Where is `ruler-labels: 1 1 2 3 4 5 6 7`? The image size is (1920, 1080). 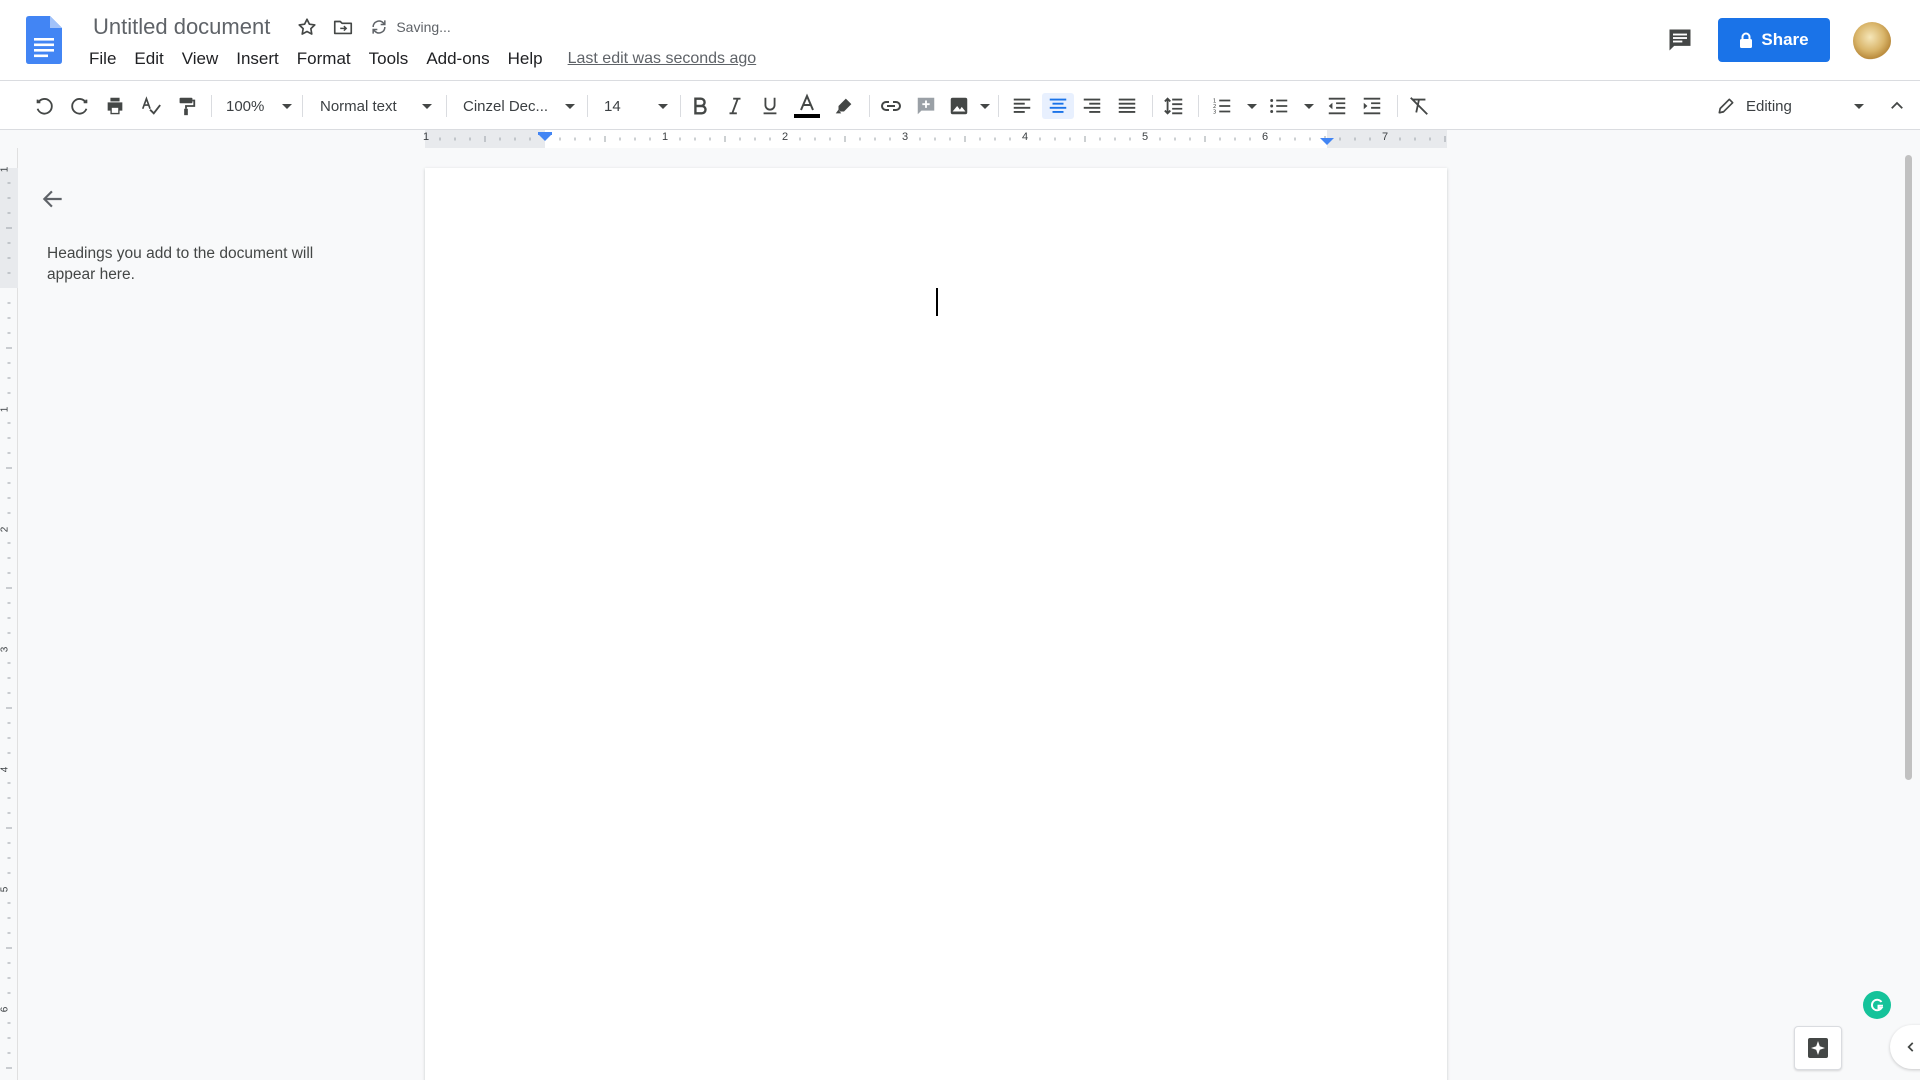 ruler-labels: 1 1 2 3 4 5 6 7 is located at coordinates (935, 139).